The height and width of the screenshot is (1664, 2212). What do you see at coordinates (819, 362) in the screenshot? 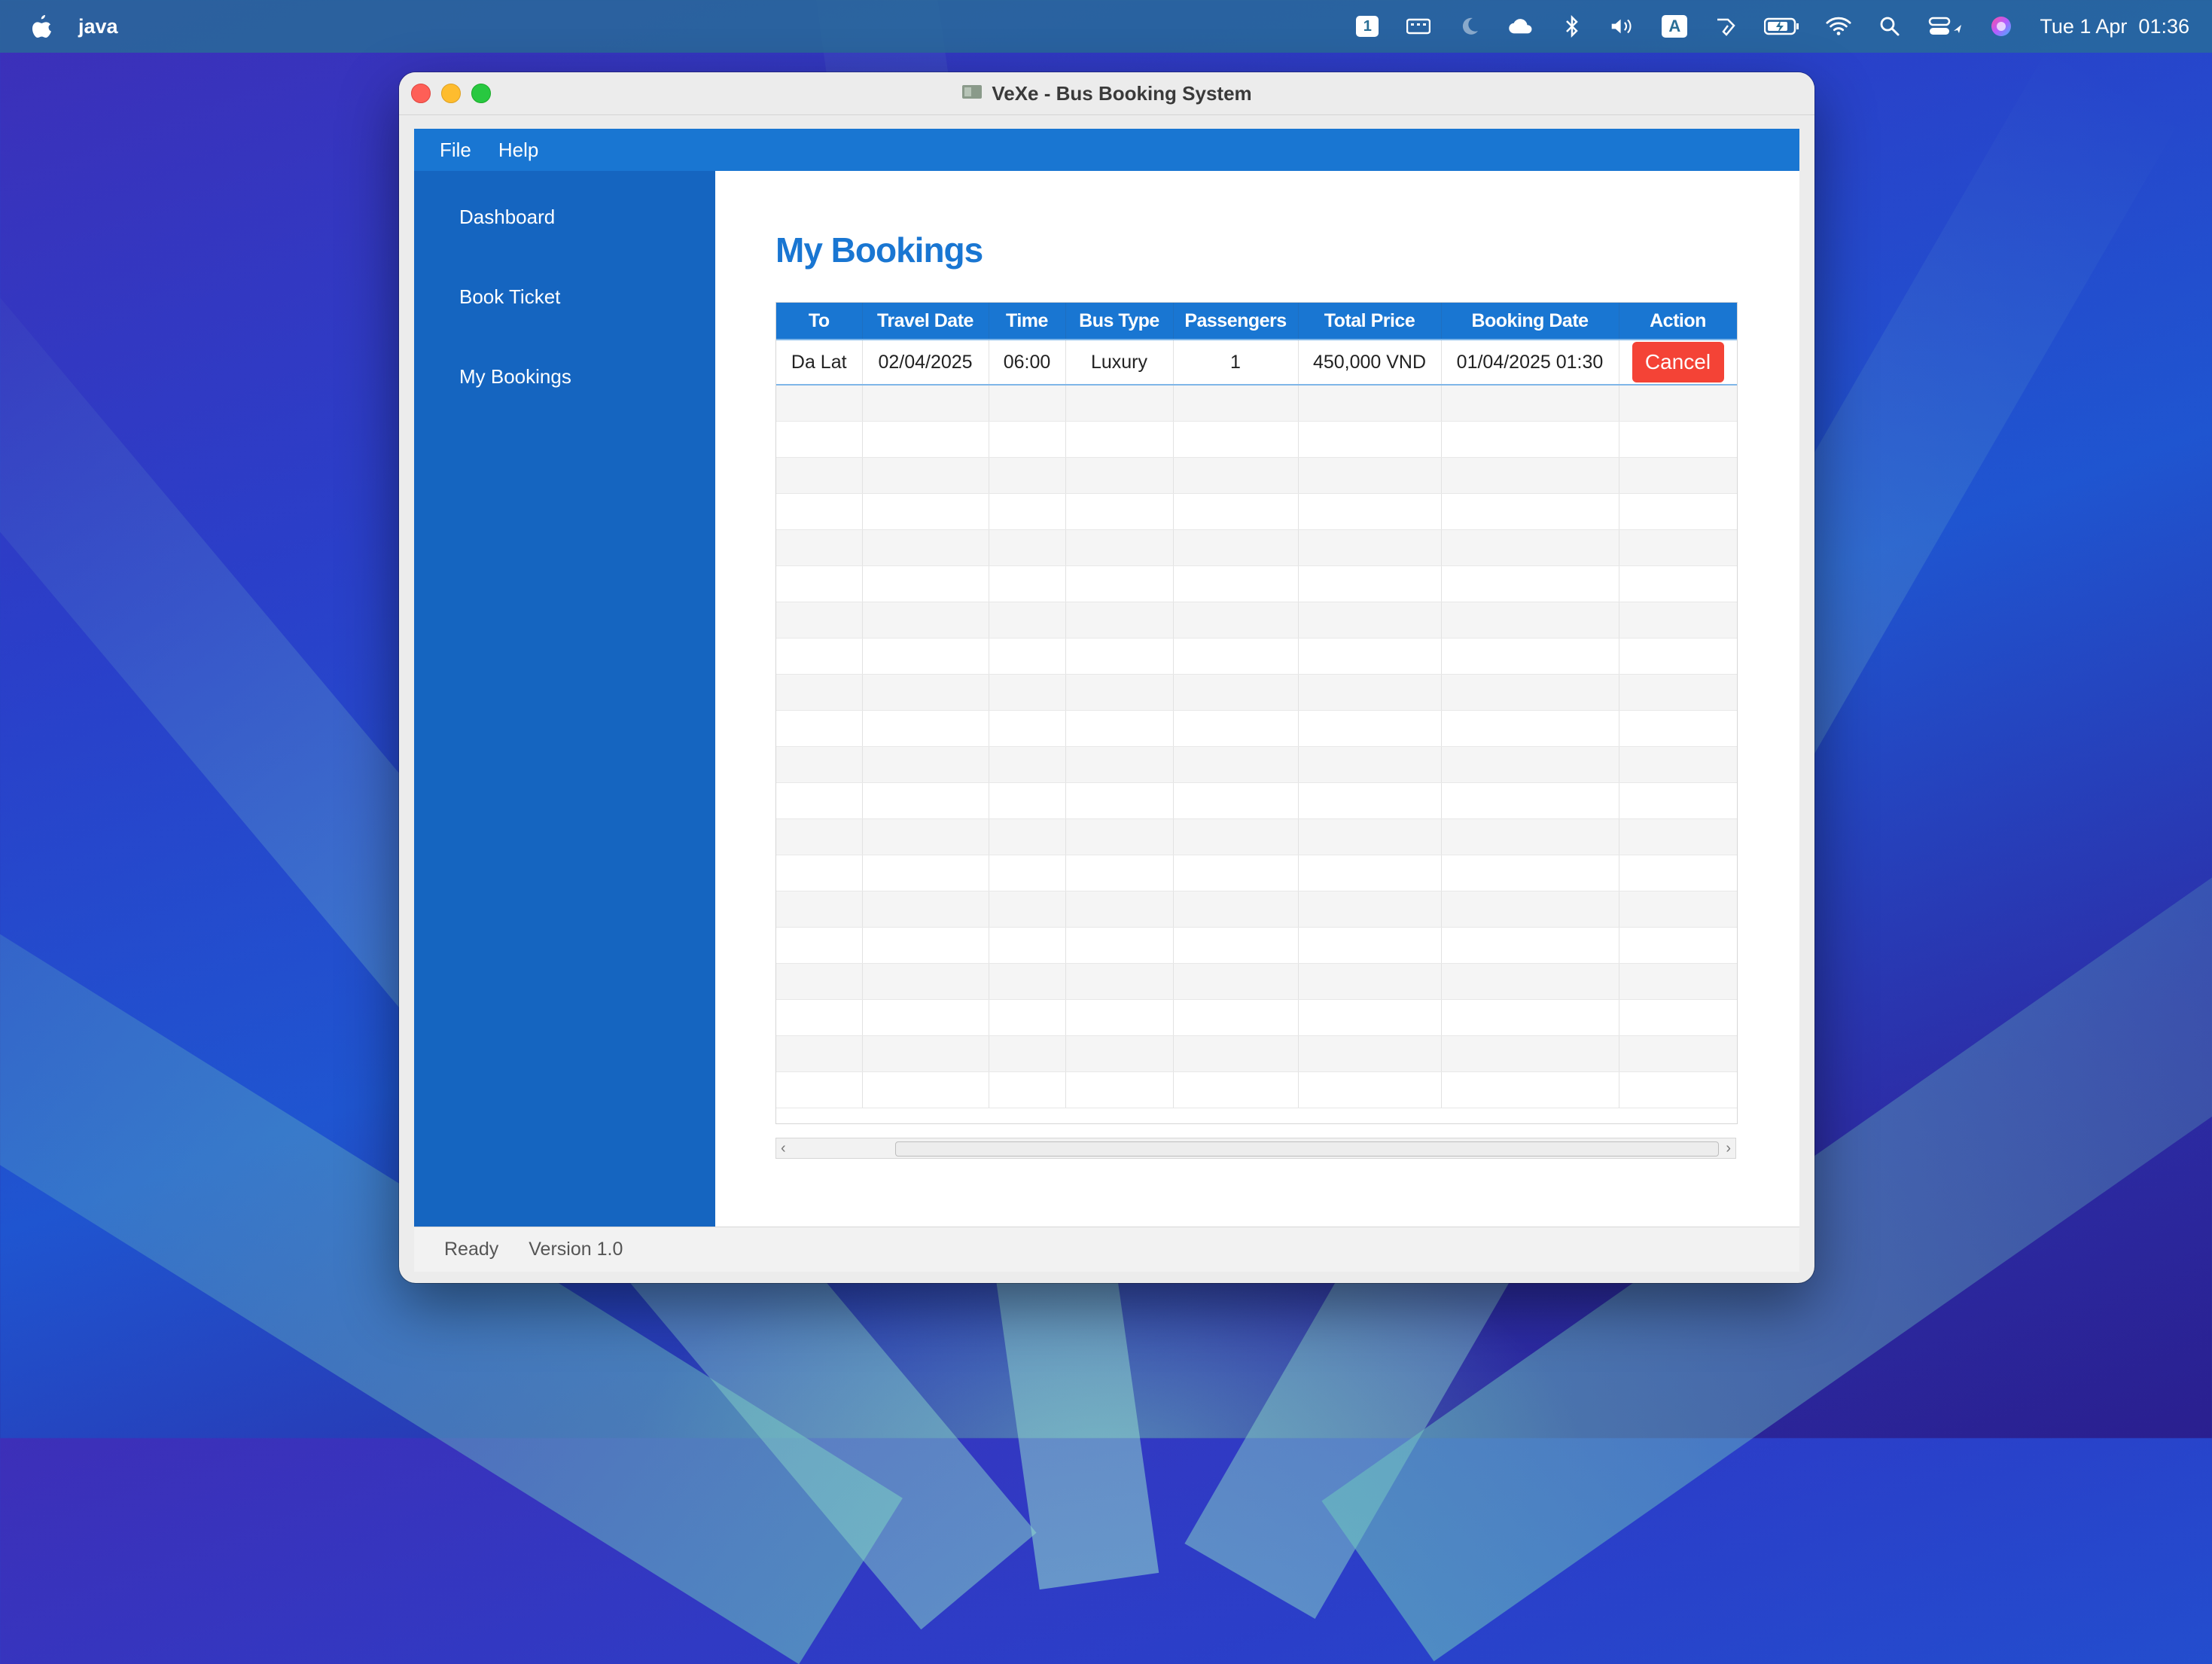
I see `cell-to: Da Lat` at bounding box center [819, 362].